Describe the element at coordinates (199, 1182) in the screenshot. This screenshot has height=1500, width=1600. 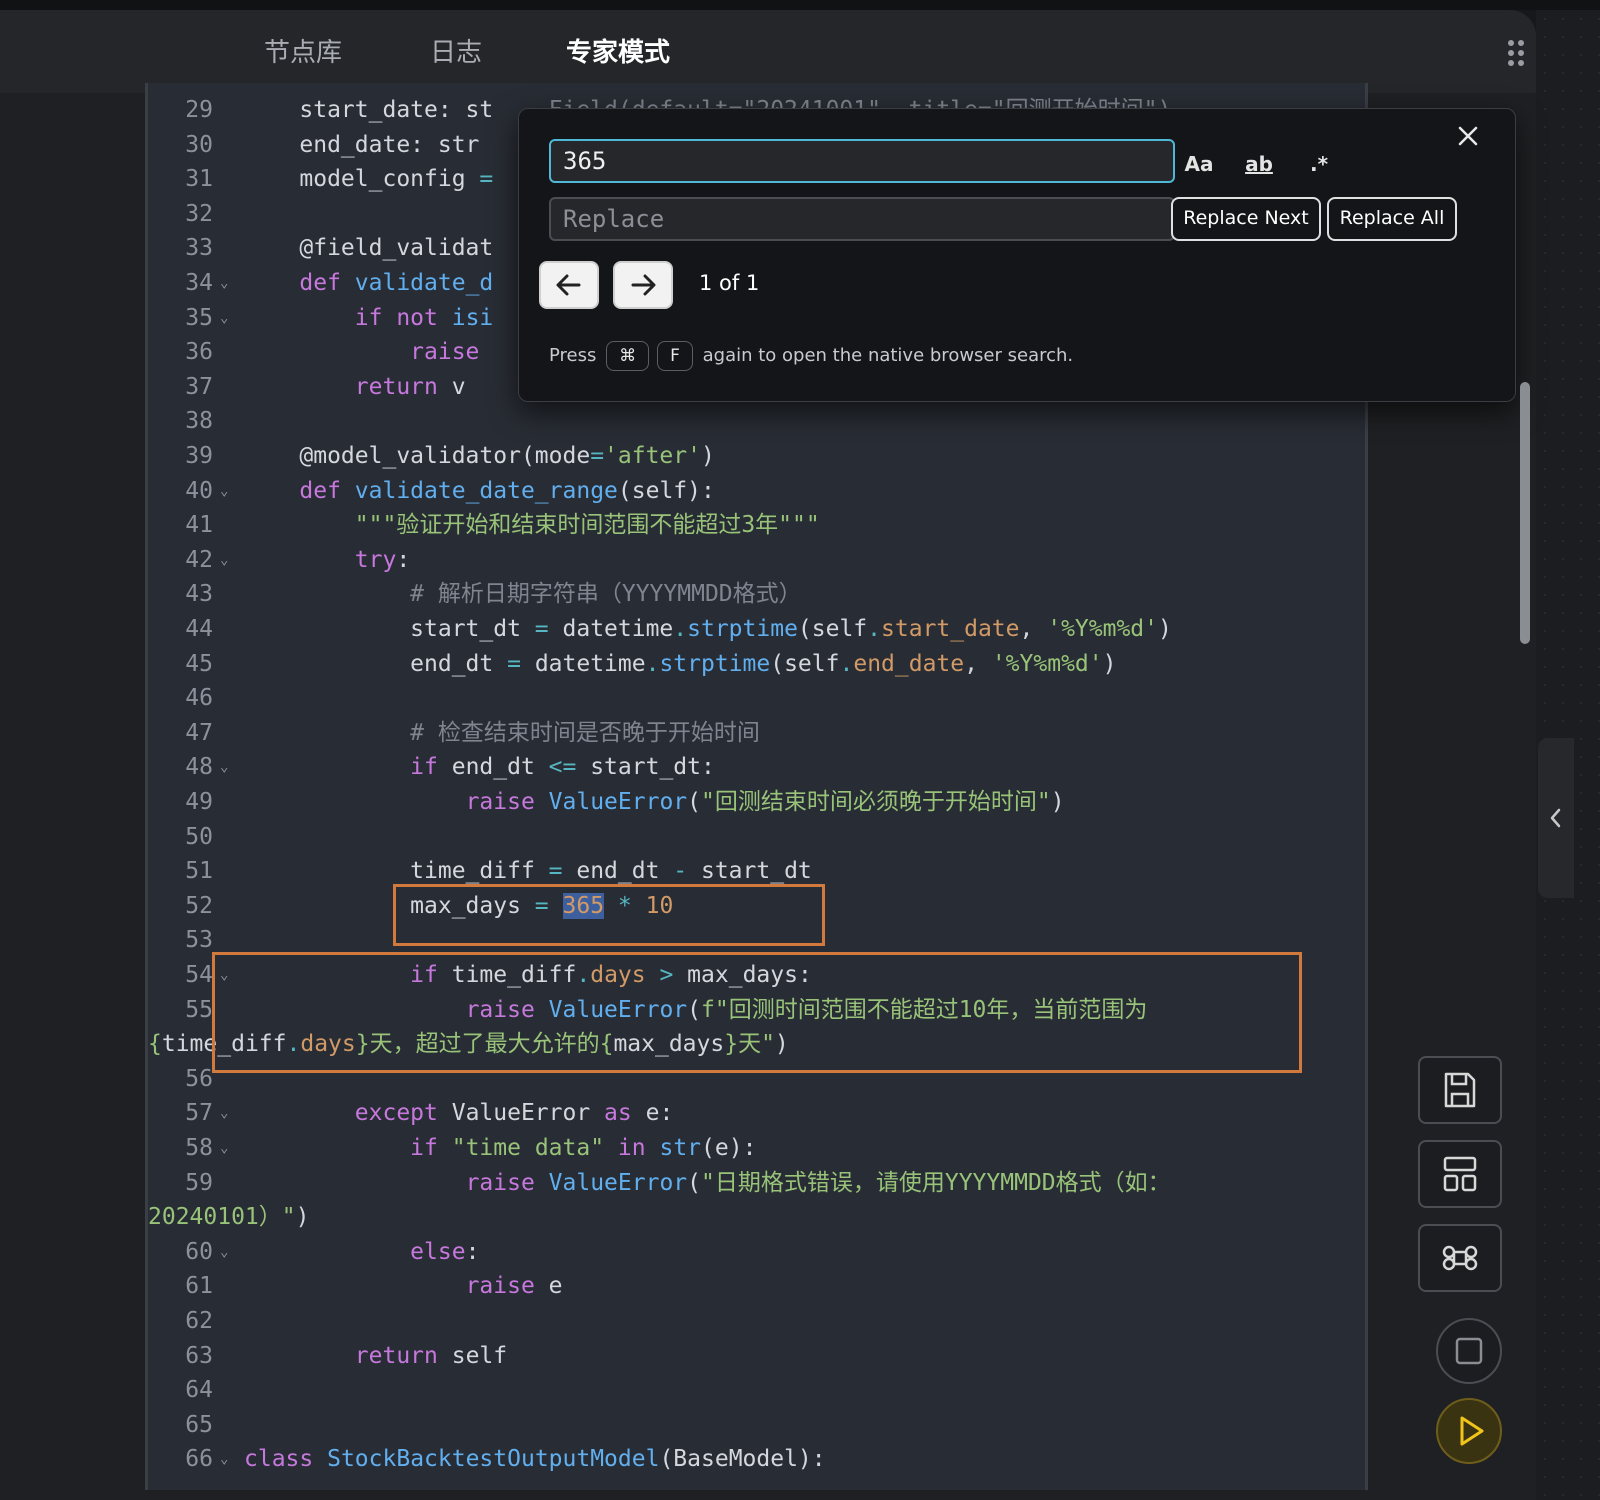
I see `line-number: 59` at that location.